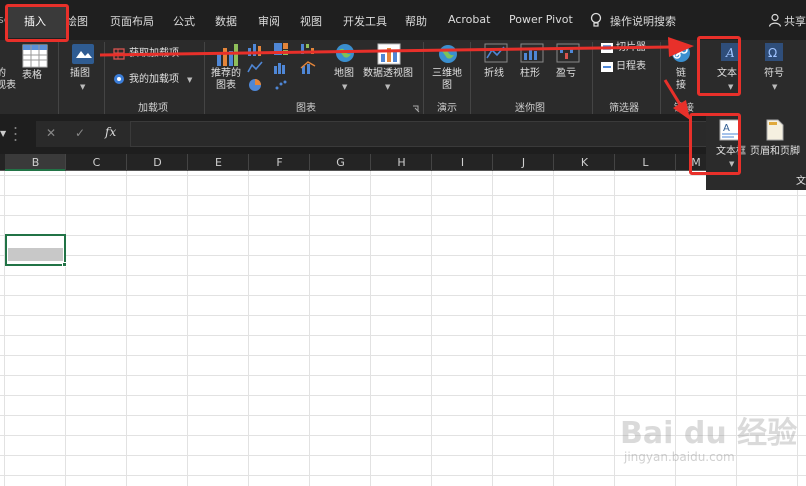 The image size is (806, 486). What do you see at coordinates (447, 80) in the screenshot?
I see `3d-map-button: 三维地 图` at bounding box center [447, 80].